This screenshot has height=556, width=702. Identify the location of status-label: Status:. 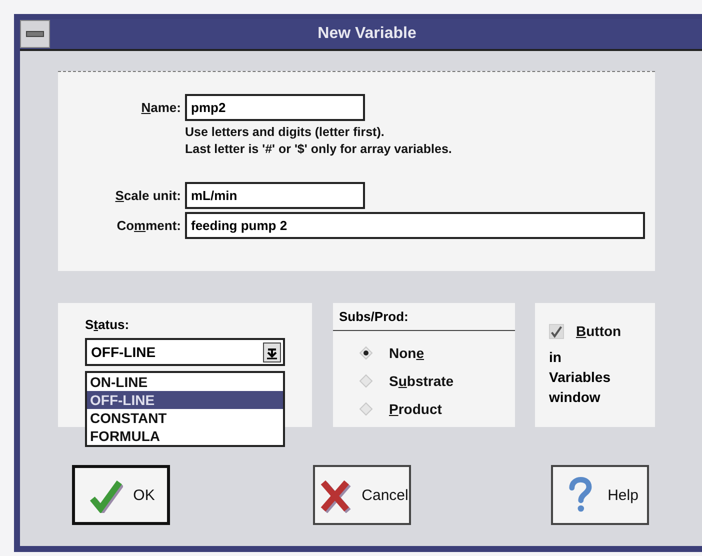
(107, 324).